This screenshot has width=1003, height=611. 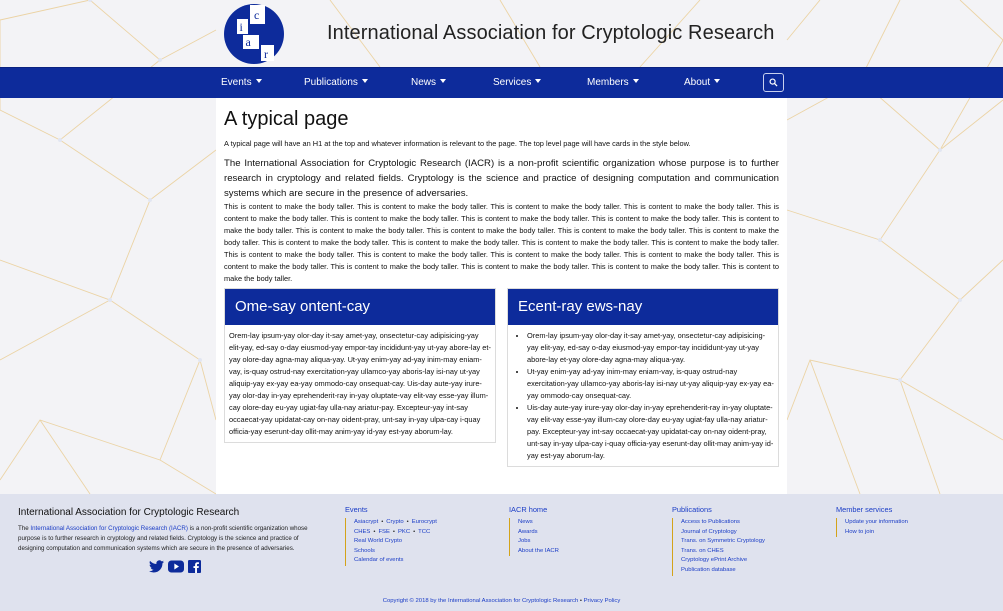 I want to click on nav-services: Services, so click(x=517, y=82).